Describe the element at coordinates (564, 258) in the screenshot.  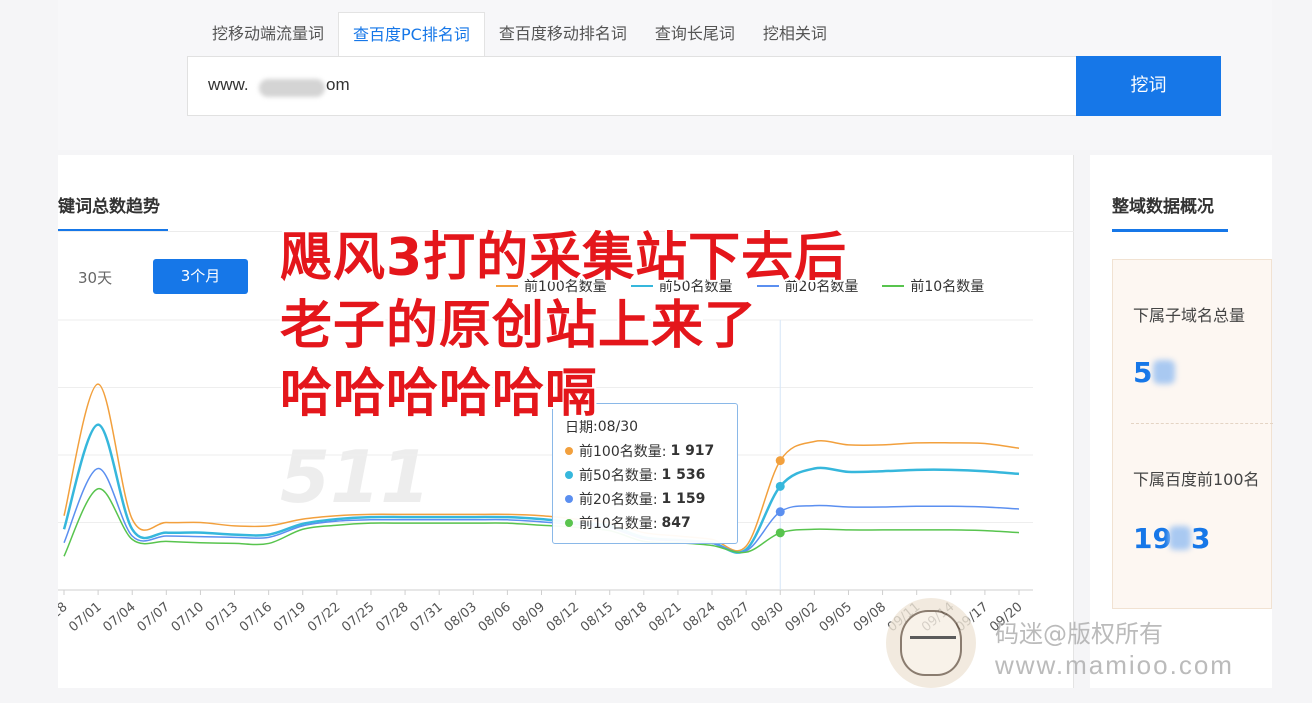
I see `overlay-caption-line1: 飓风3打的采集站下去后` at that location.